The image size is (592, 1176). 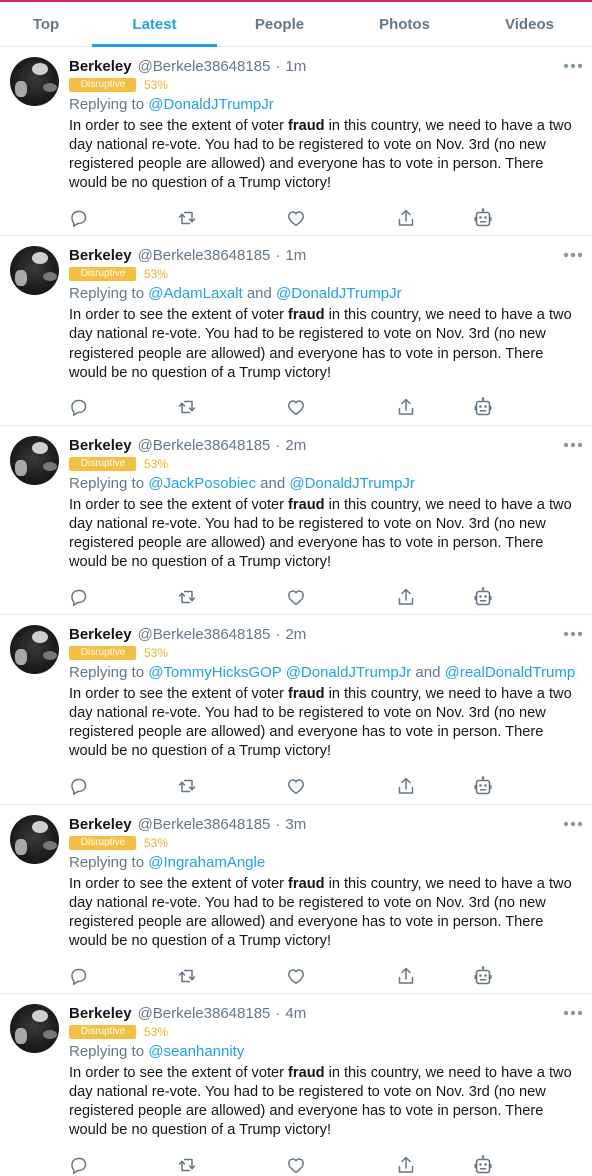 I want to click on timestamp: 3m, so click(x=295, y=824).